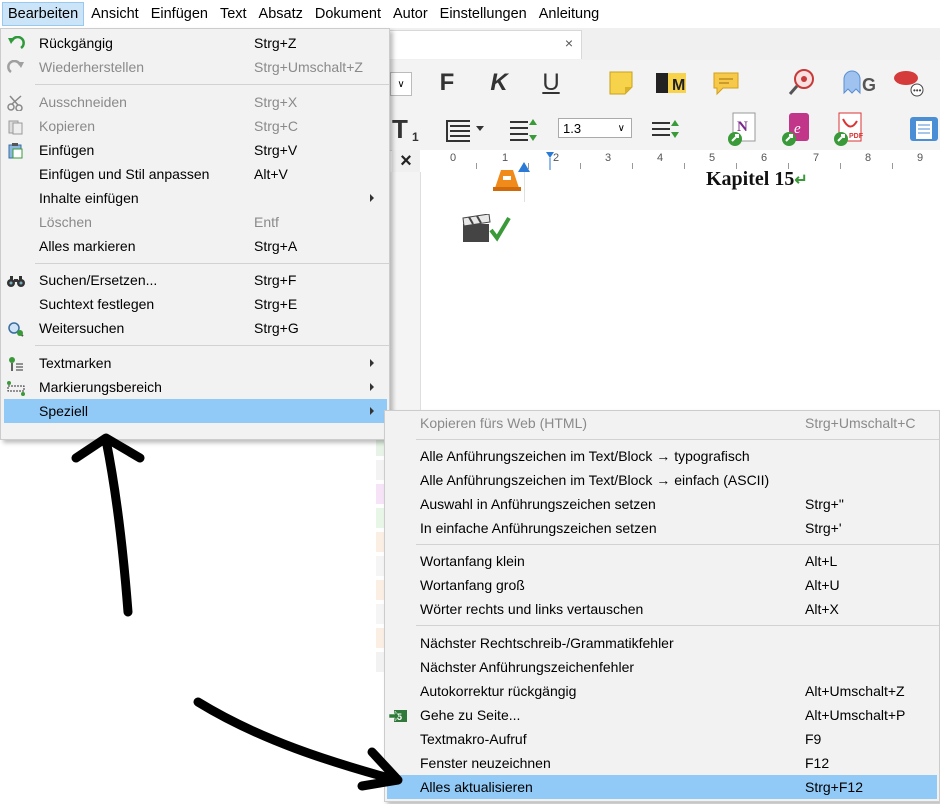 This screenshot has height=804, width=940. Describe the element at coordinates (868, 158) in the screenshot. I see `ruler-tick: 8` at that location.